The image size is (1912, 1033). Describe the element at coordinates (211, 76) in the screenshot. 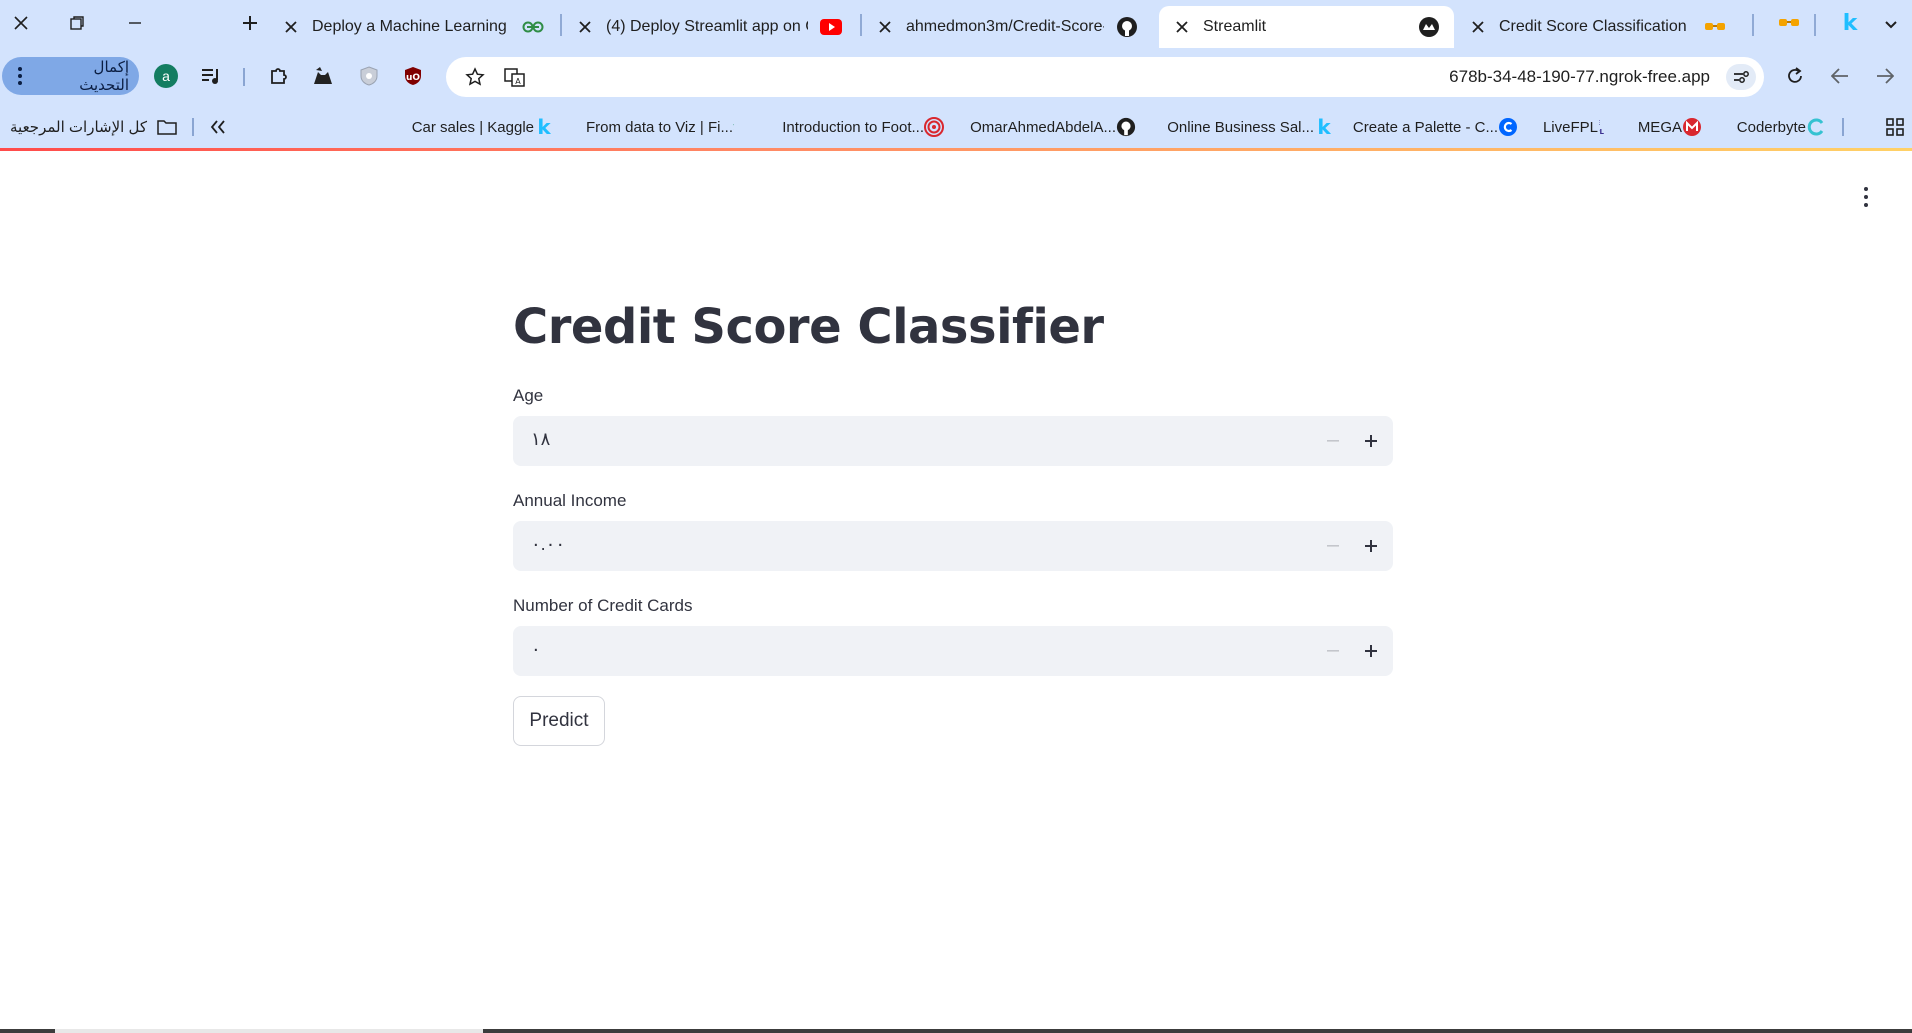

I see `media-control-icon` at that location.